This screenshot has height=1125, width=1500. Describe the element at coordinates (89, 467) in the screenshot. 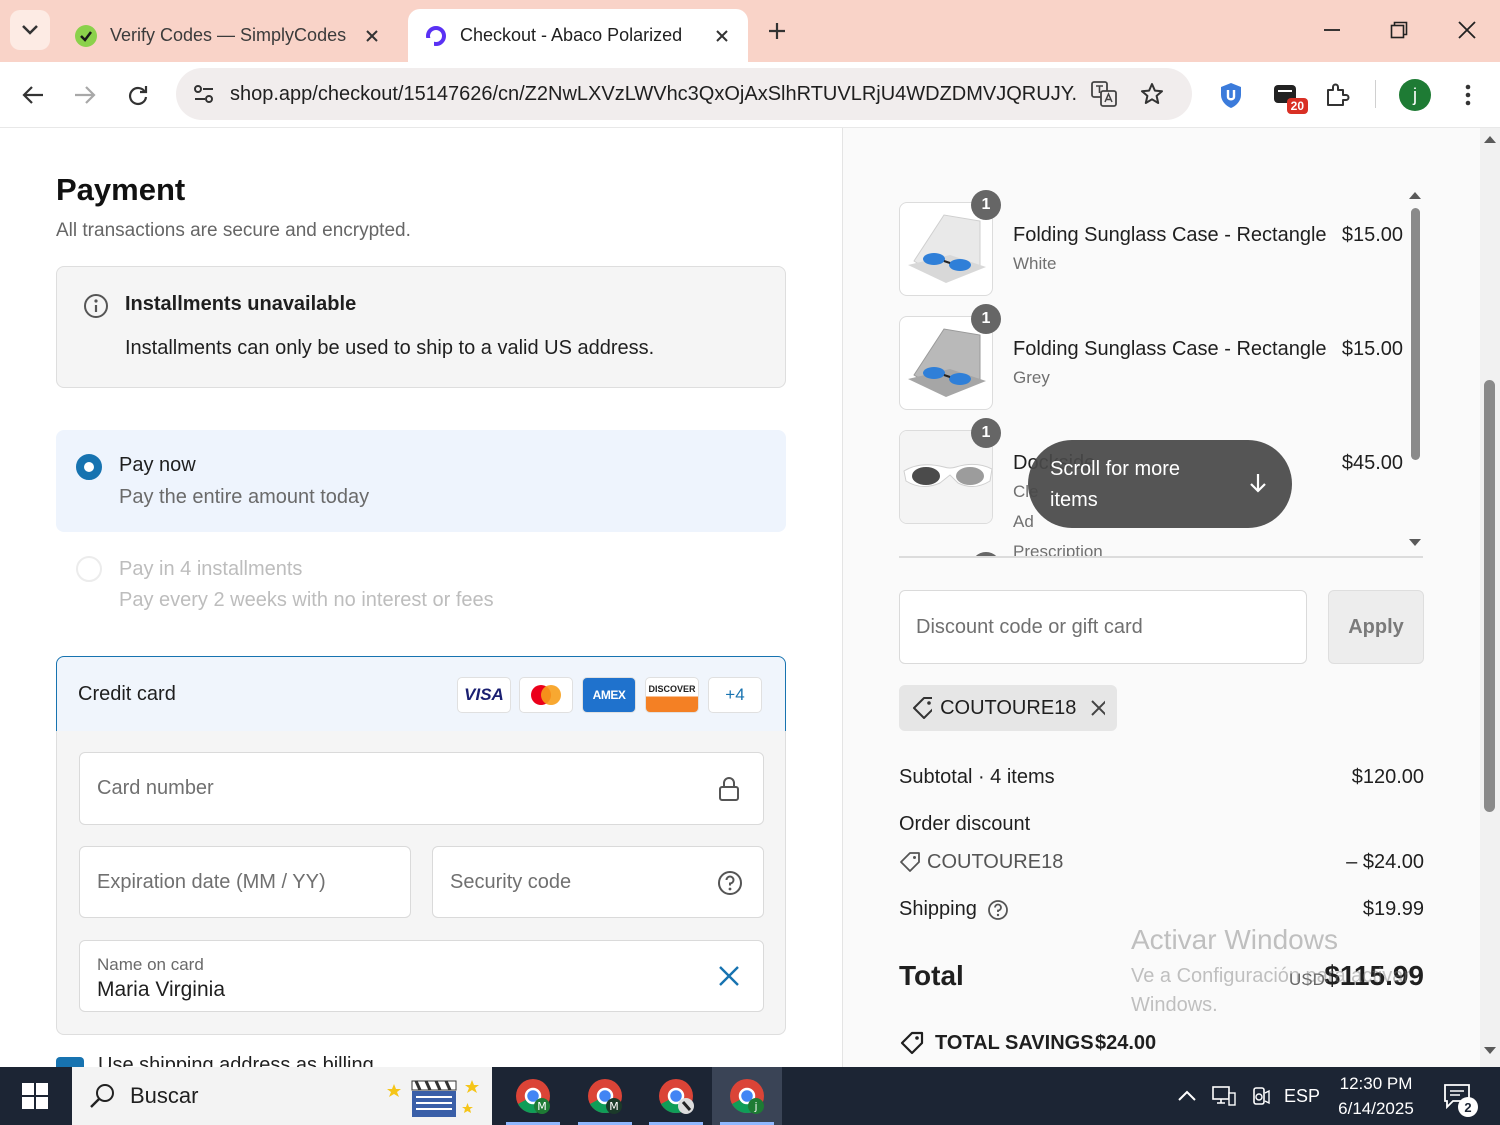

I see `pay-now-radio` at that location.